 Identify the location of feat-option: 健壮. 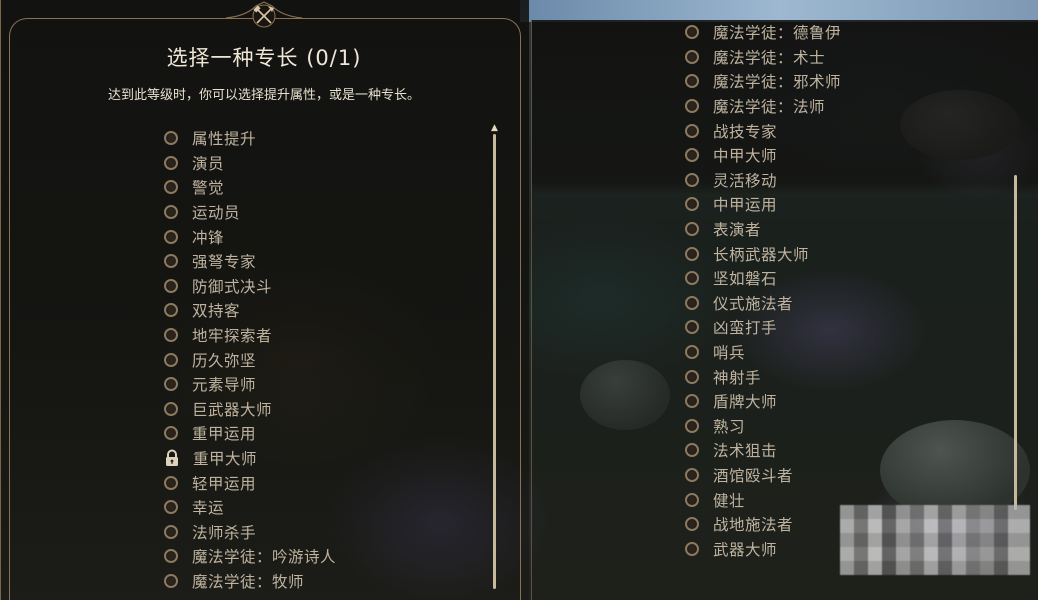
(763, 499).